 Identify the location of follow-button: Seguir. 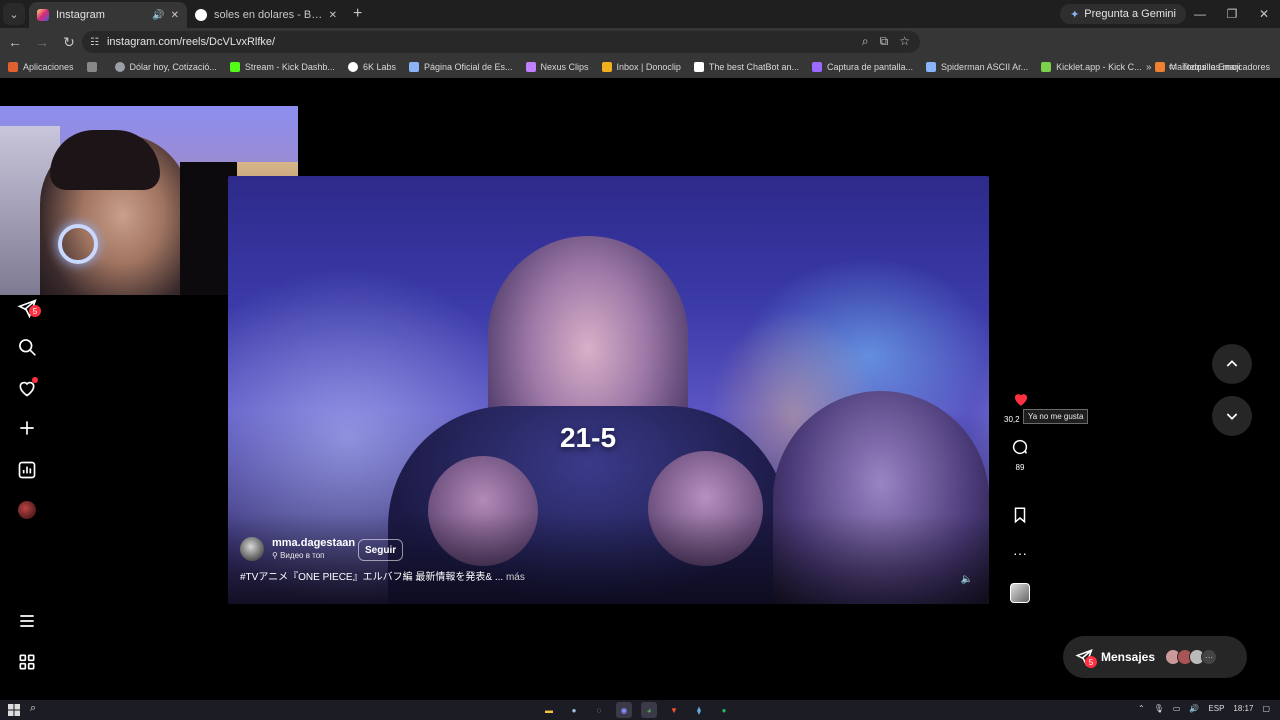
(381, 550).